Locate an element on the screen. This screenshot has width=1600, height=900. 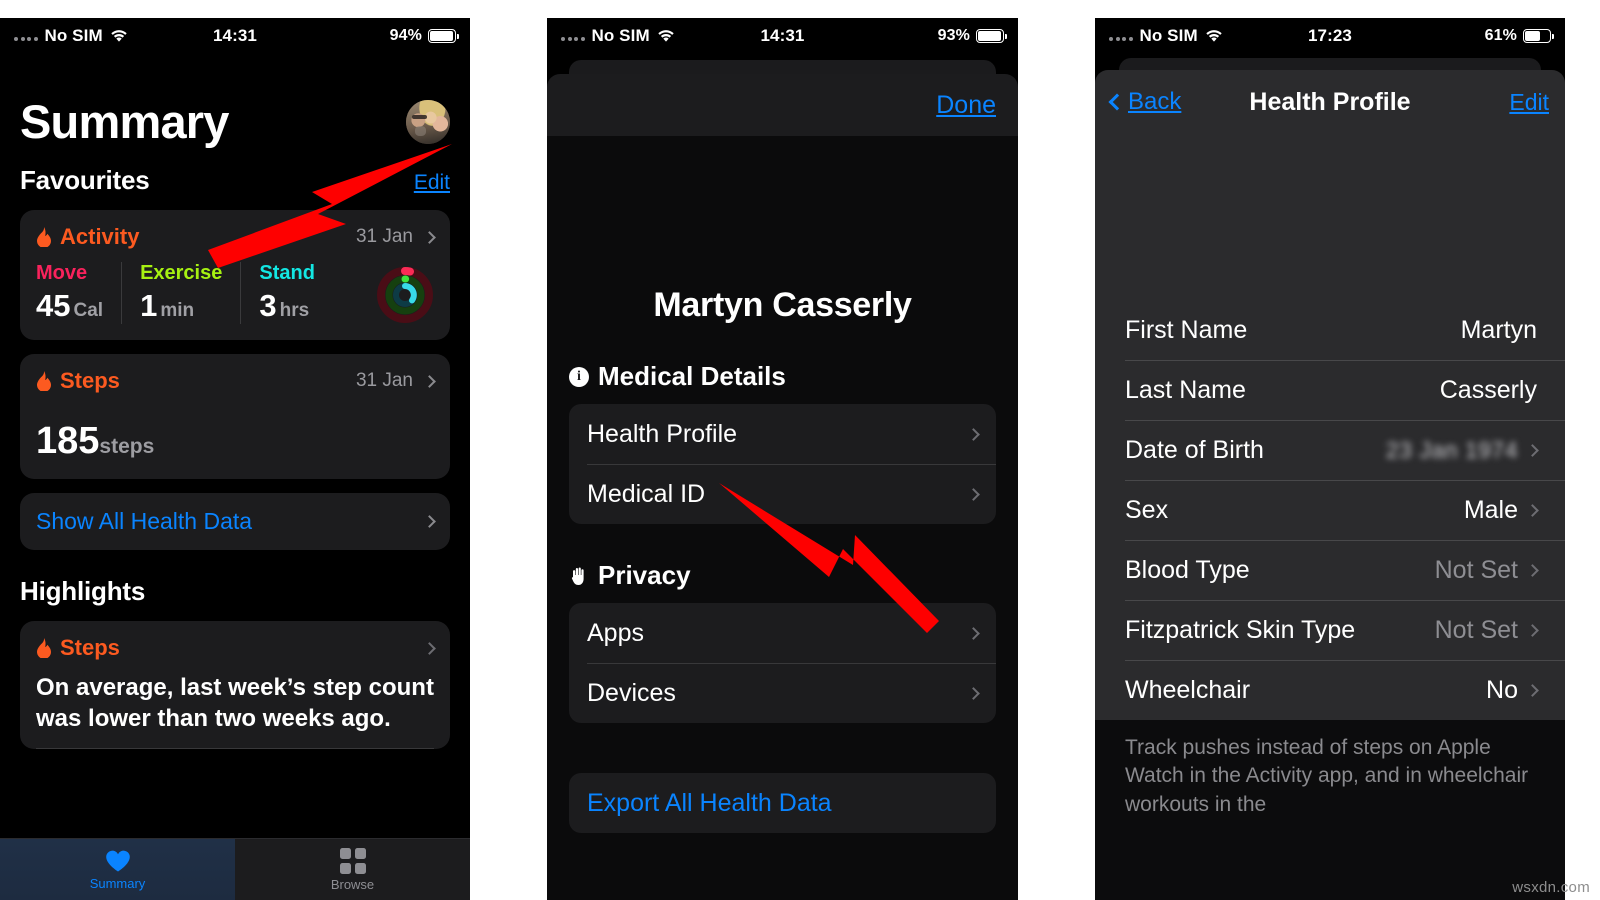
group-heading: Privacy is located at coordinates (644, 575).